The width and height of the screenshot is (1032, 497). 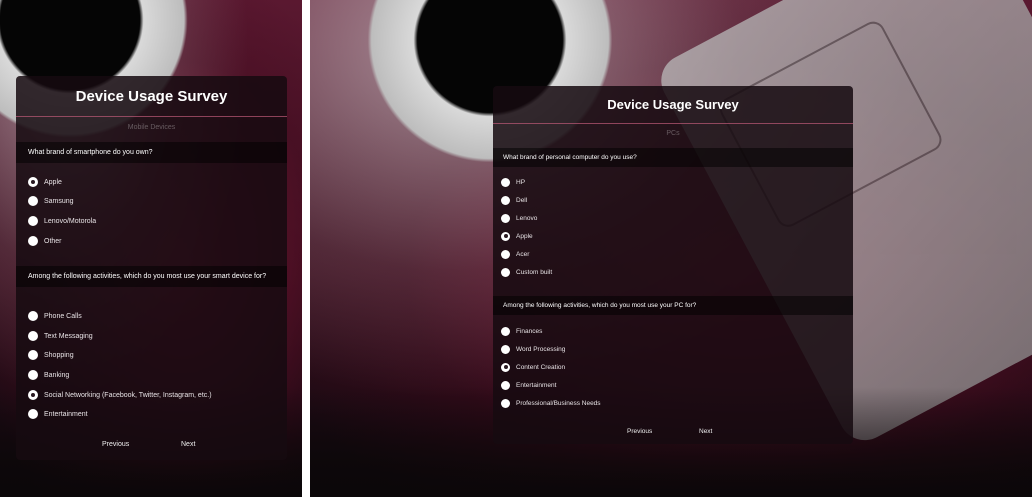 I want to click on option-lenovo-motorola: Lenovo/Motorola, so click(x=62, y=221).